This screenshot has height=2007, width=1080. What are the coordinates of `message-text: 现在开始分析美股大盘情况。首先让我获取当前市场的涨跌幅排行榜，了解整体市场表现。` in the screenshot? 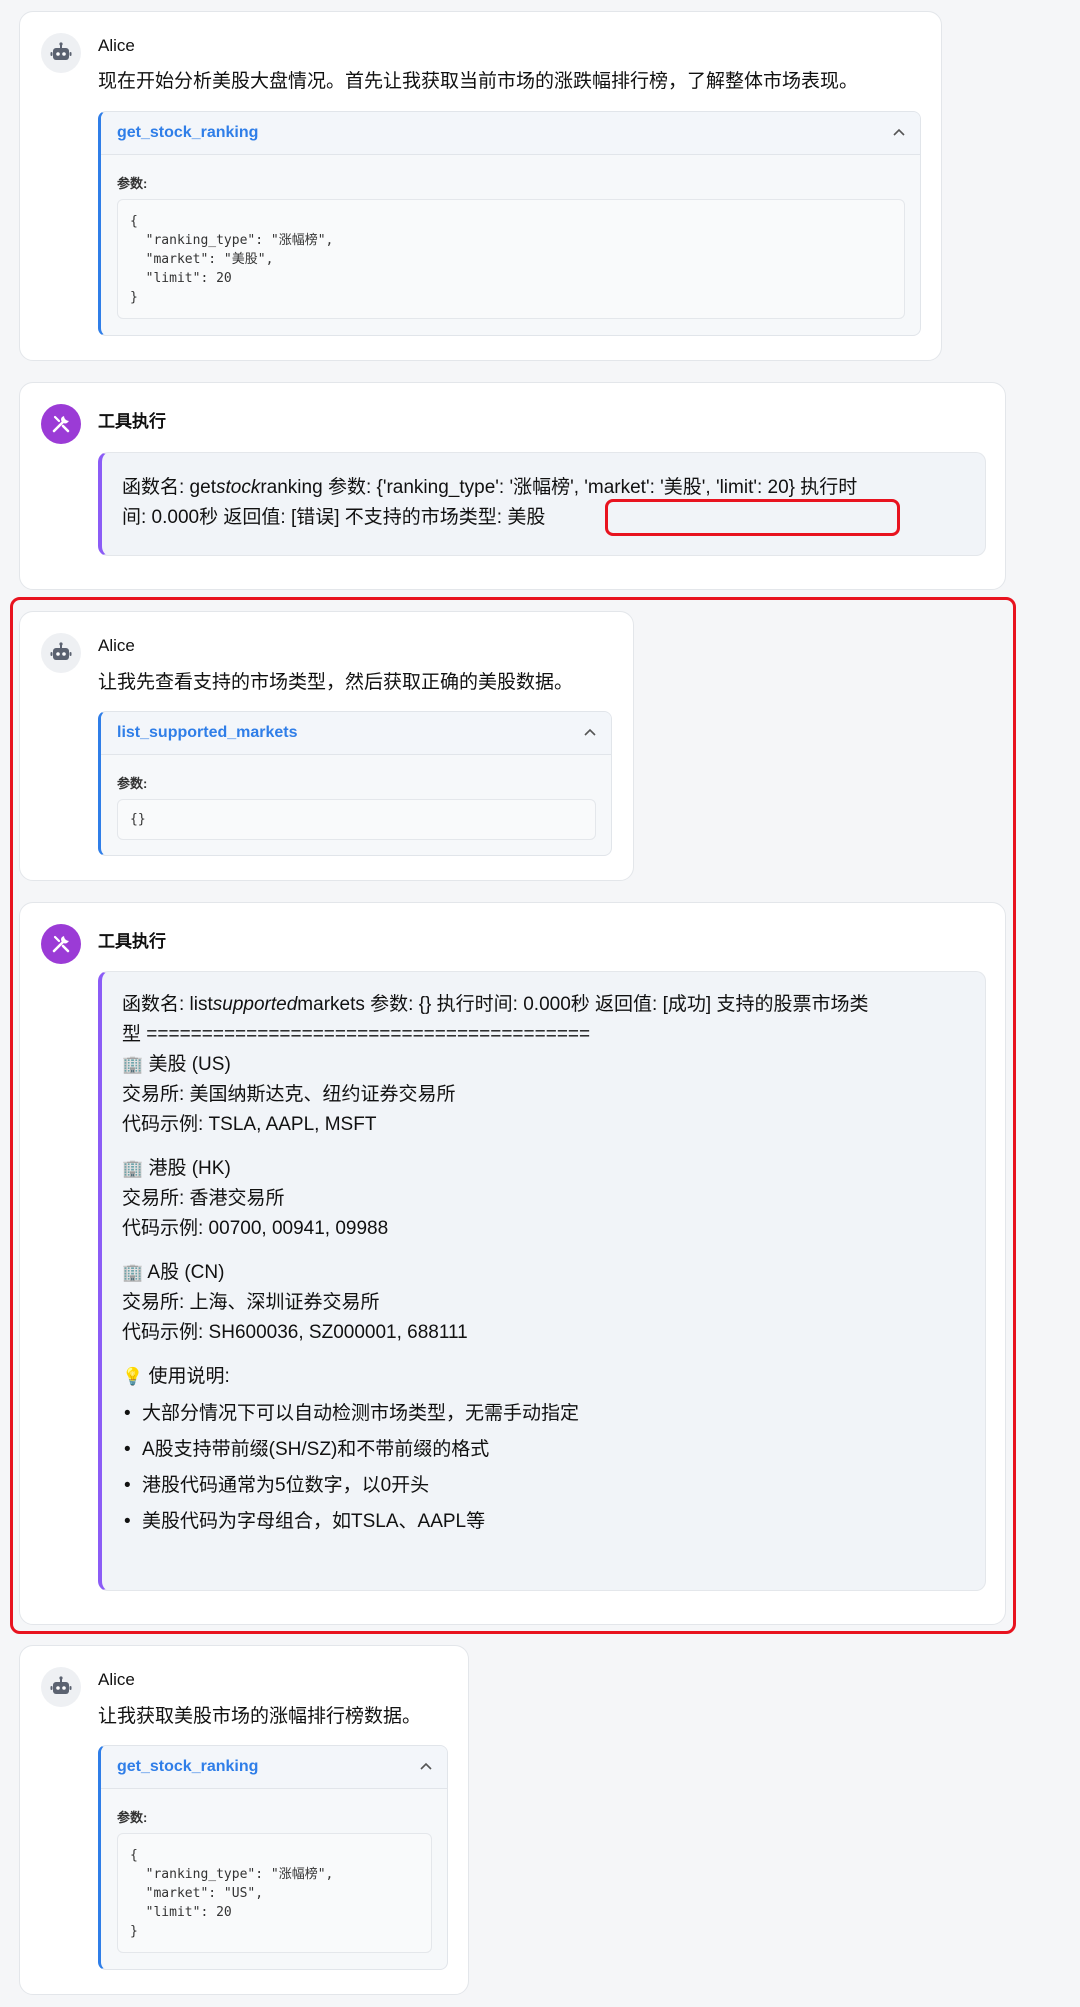 It's located at (478, 81).